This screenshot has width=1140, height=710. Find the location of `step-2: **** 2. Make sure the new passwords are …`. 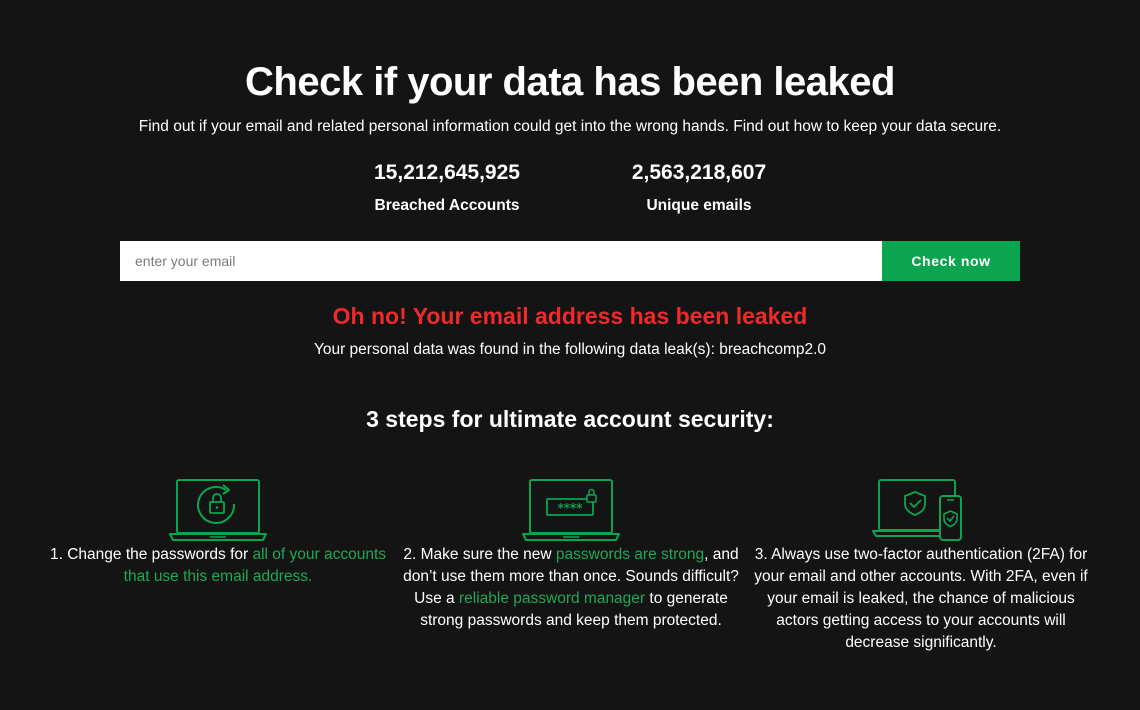

step-2: **** 2. Make sure the new passwords are … is located at coordinates (571, 555).